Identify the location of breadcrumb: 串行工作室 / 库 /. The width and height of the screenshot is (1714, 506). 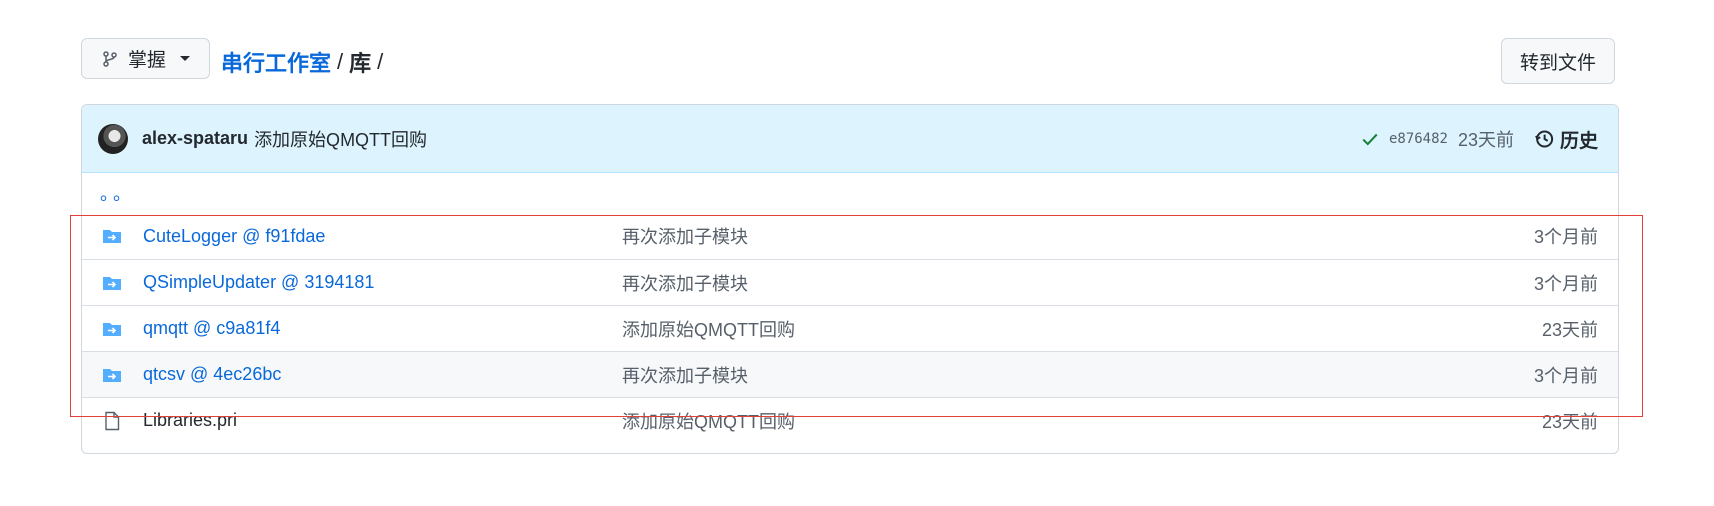
(302, 62).